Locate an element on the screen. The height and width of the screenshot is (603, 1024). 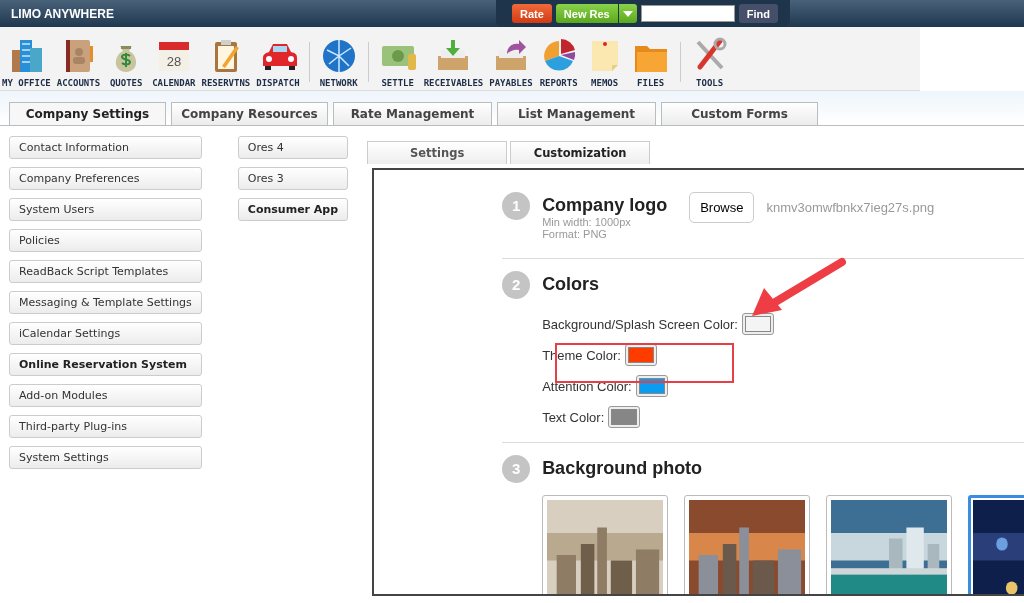
dropdown-button is located at coordinates (627, 13).